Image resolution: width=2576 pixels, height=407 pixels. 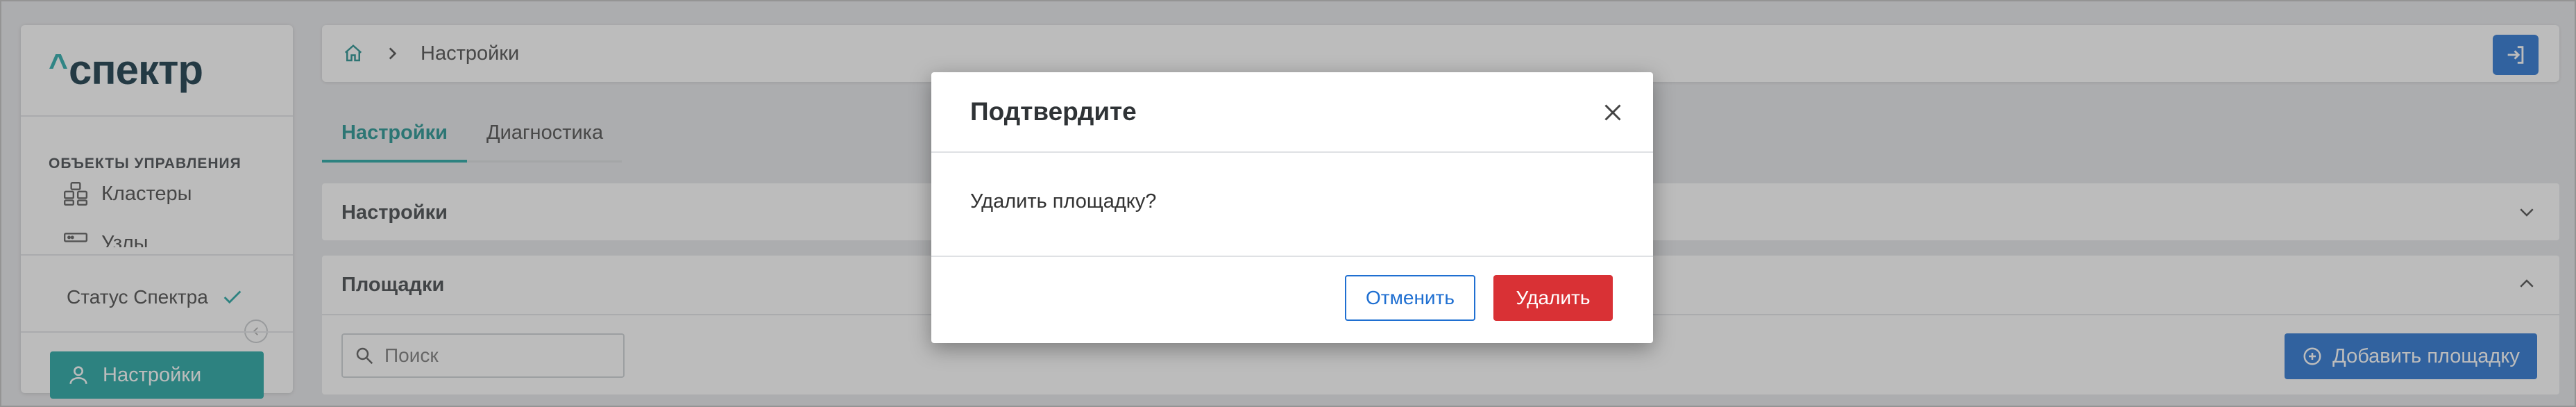 What do you see at coordinates (1064, 202) in the screenshot?
I see `dialog-message: Удалить площадку?` at bounding box center [1064, 202].